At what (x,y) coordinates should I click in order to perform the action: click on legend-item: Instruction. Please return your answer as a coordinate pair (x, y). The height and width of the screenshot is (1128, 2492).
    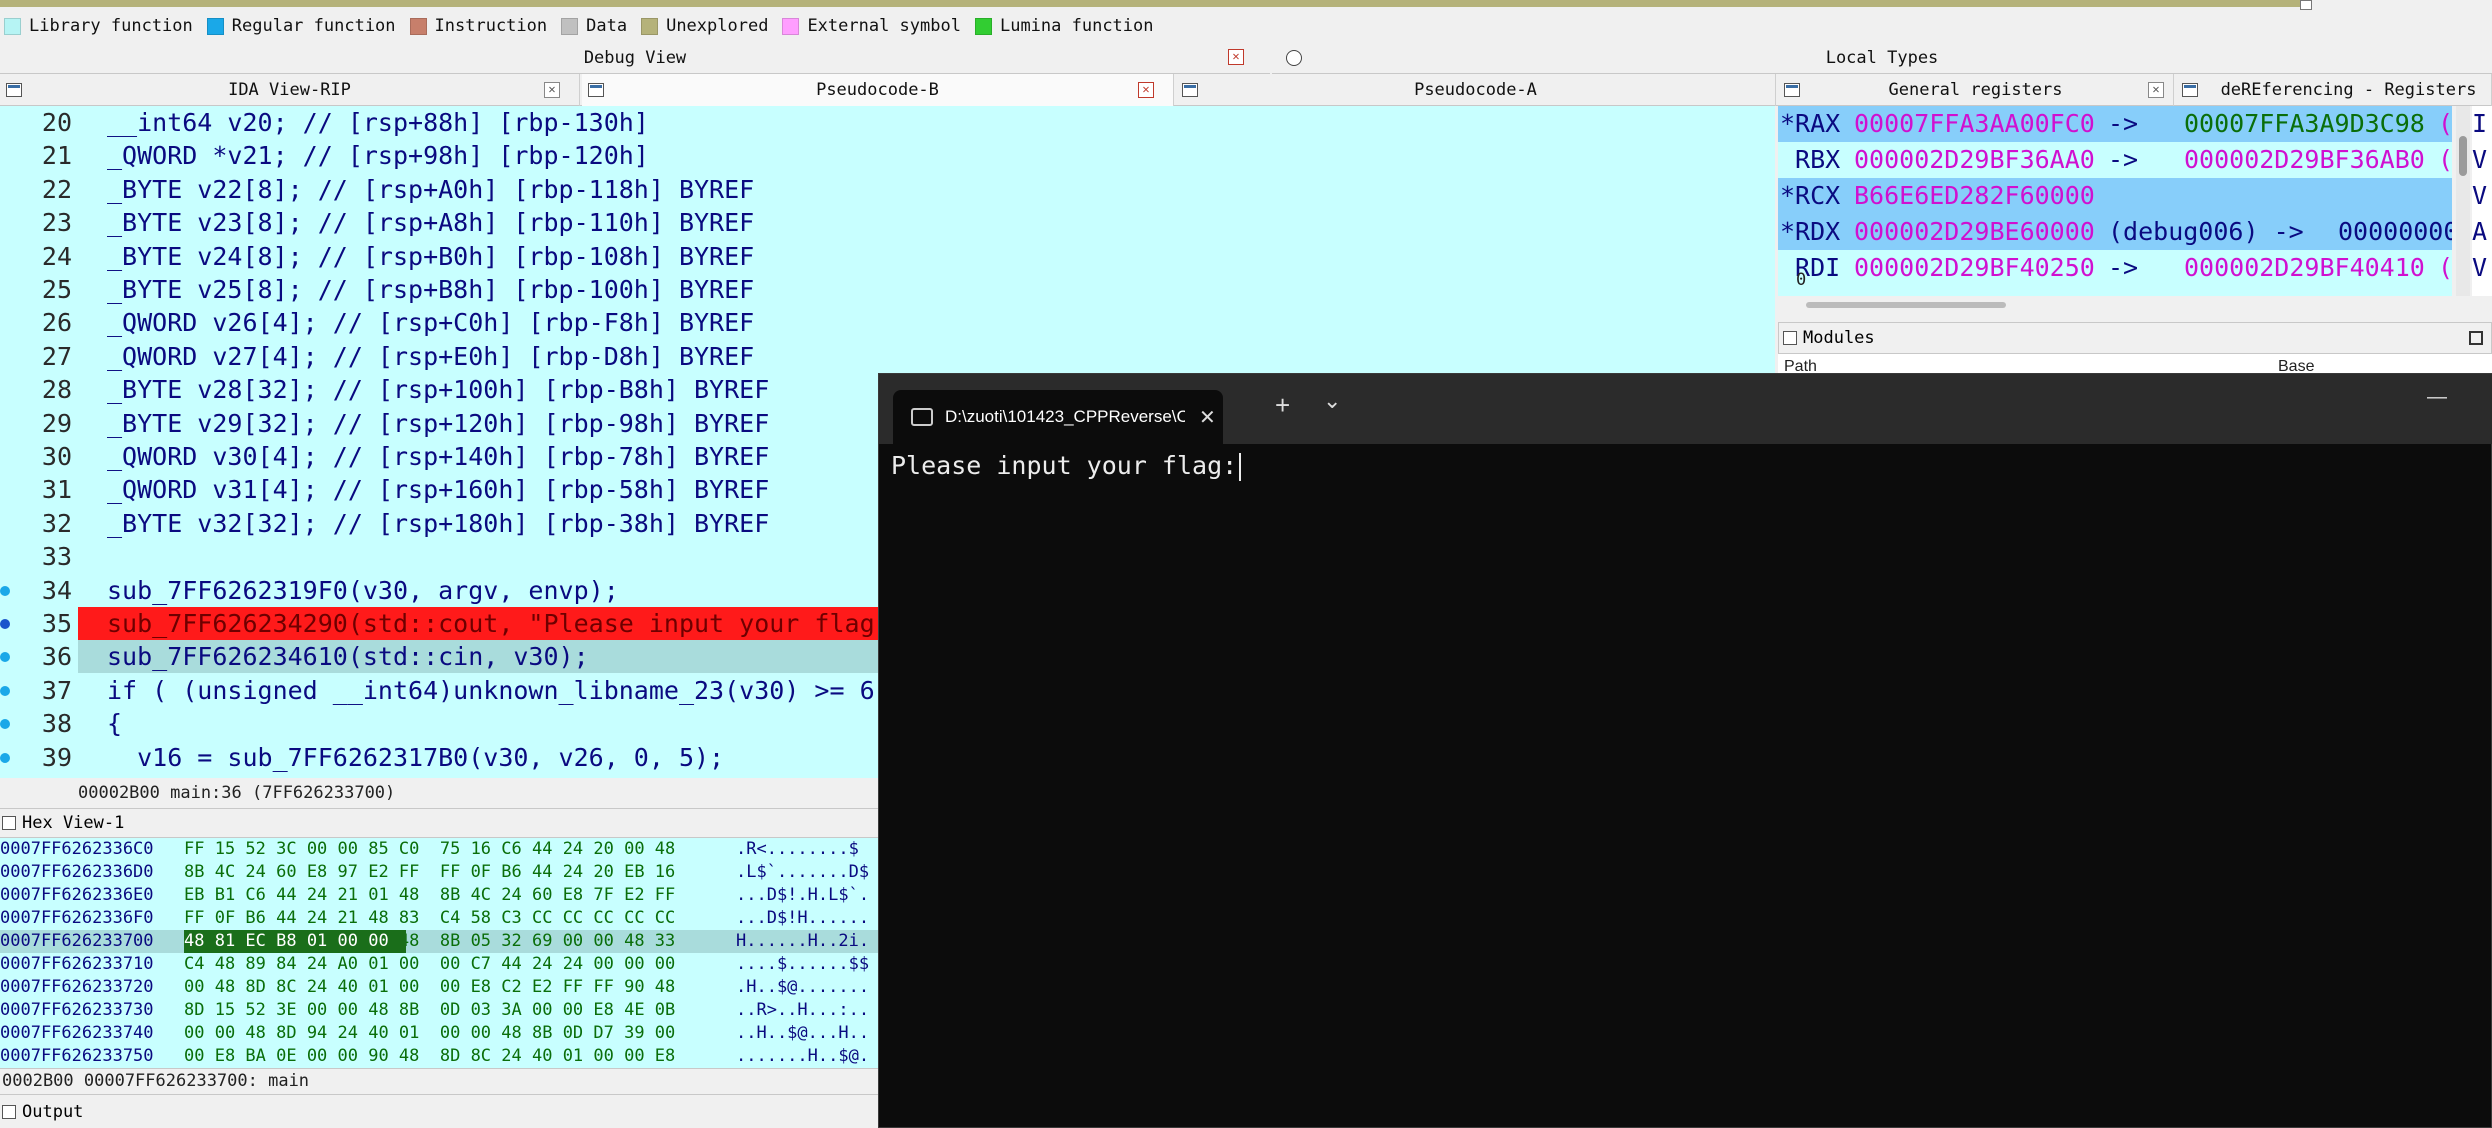
    Looking at the image, I should click on (478, 26).